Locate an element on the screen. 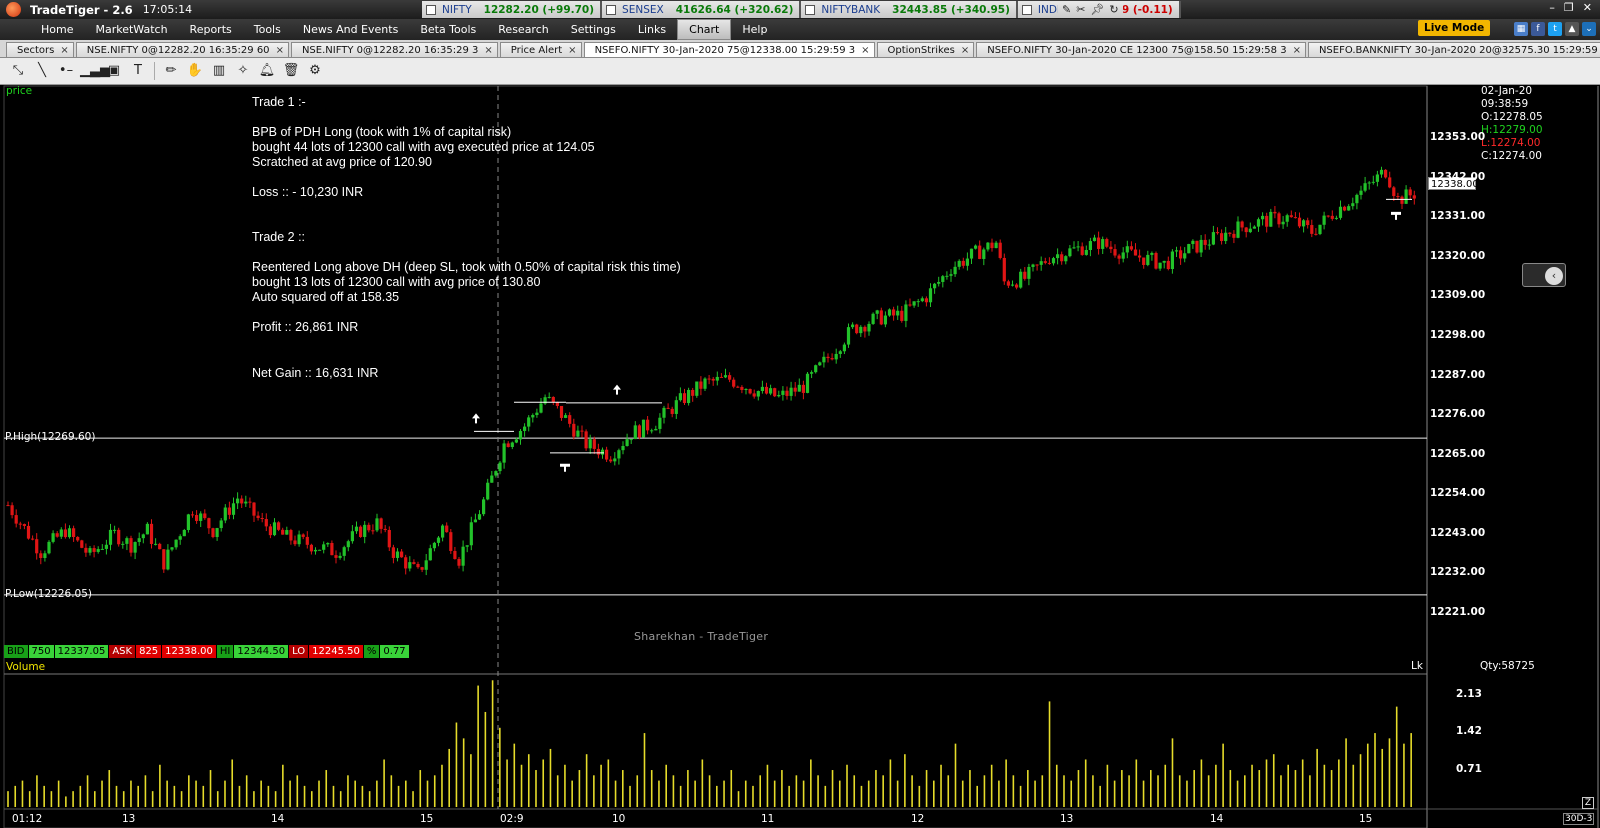 The width and height of the screenshot is (1600, 828). menu-research: Research is located at coordinates (523, 29).